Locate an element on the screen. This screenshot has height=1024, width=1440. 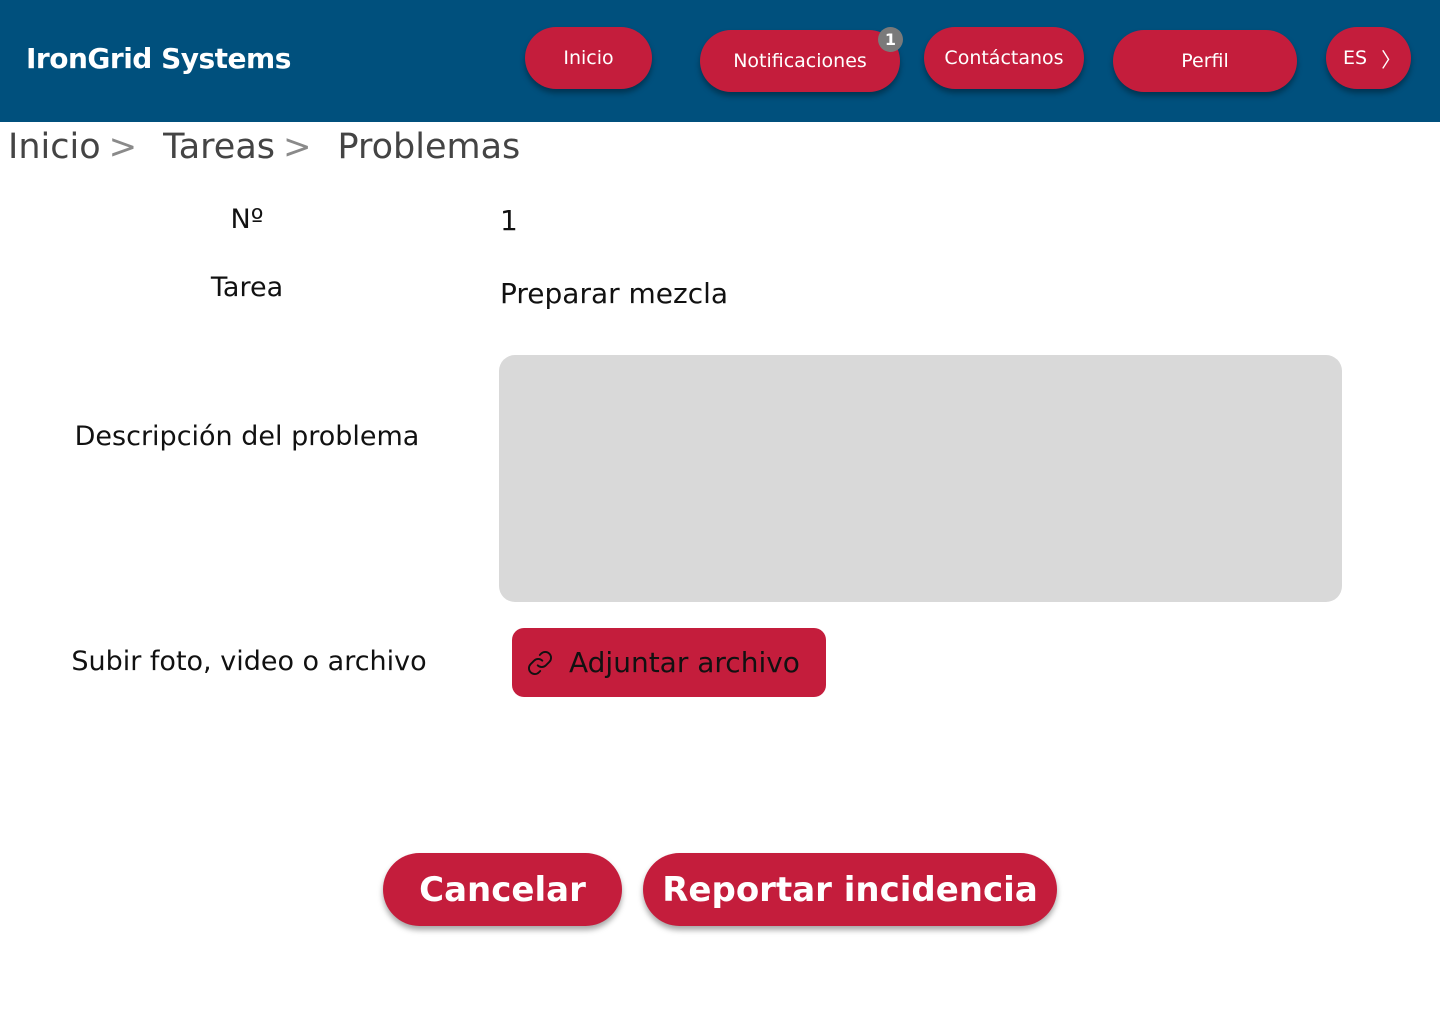
nav-notificaciones-label: Notificaciones is located at coordinates (800, 61).